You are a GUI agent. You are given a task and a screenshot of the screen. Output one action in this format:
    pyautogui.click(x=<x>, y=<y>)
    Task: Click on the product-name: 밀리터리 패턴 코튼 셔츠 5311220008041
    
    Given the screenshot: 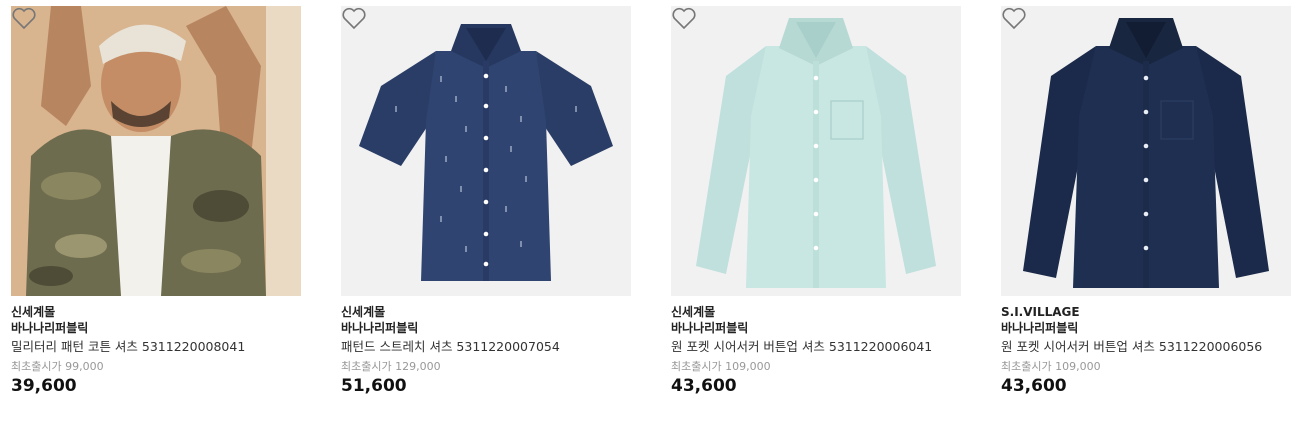 What is the action you would take?
    pyautogui.click(x=156, y=347)
    